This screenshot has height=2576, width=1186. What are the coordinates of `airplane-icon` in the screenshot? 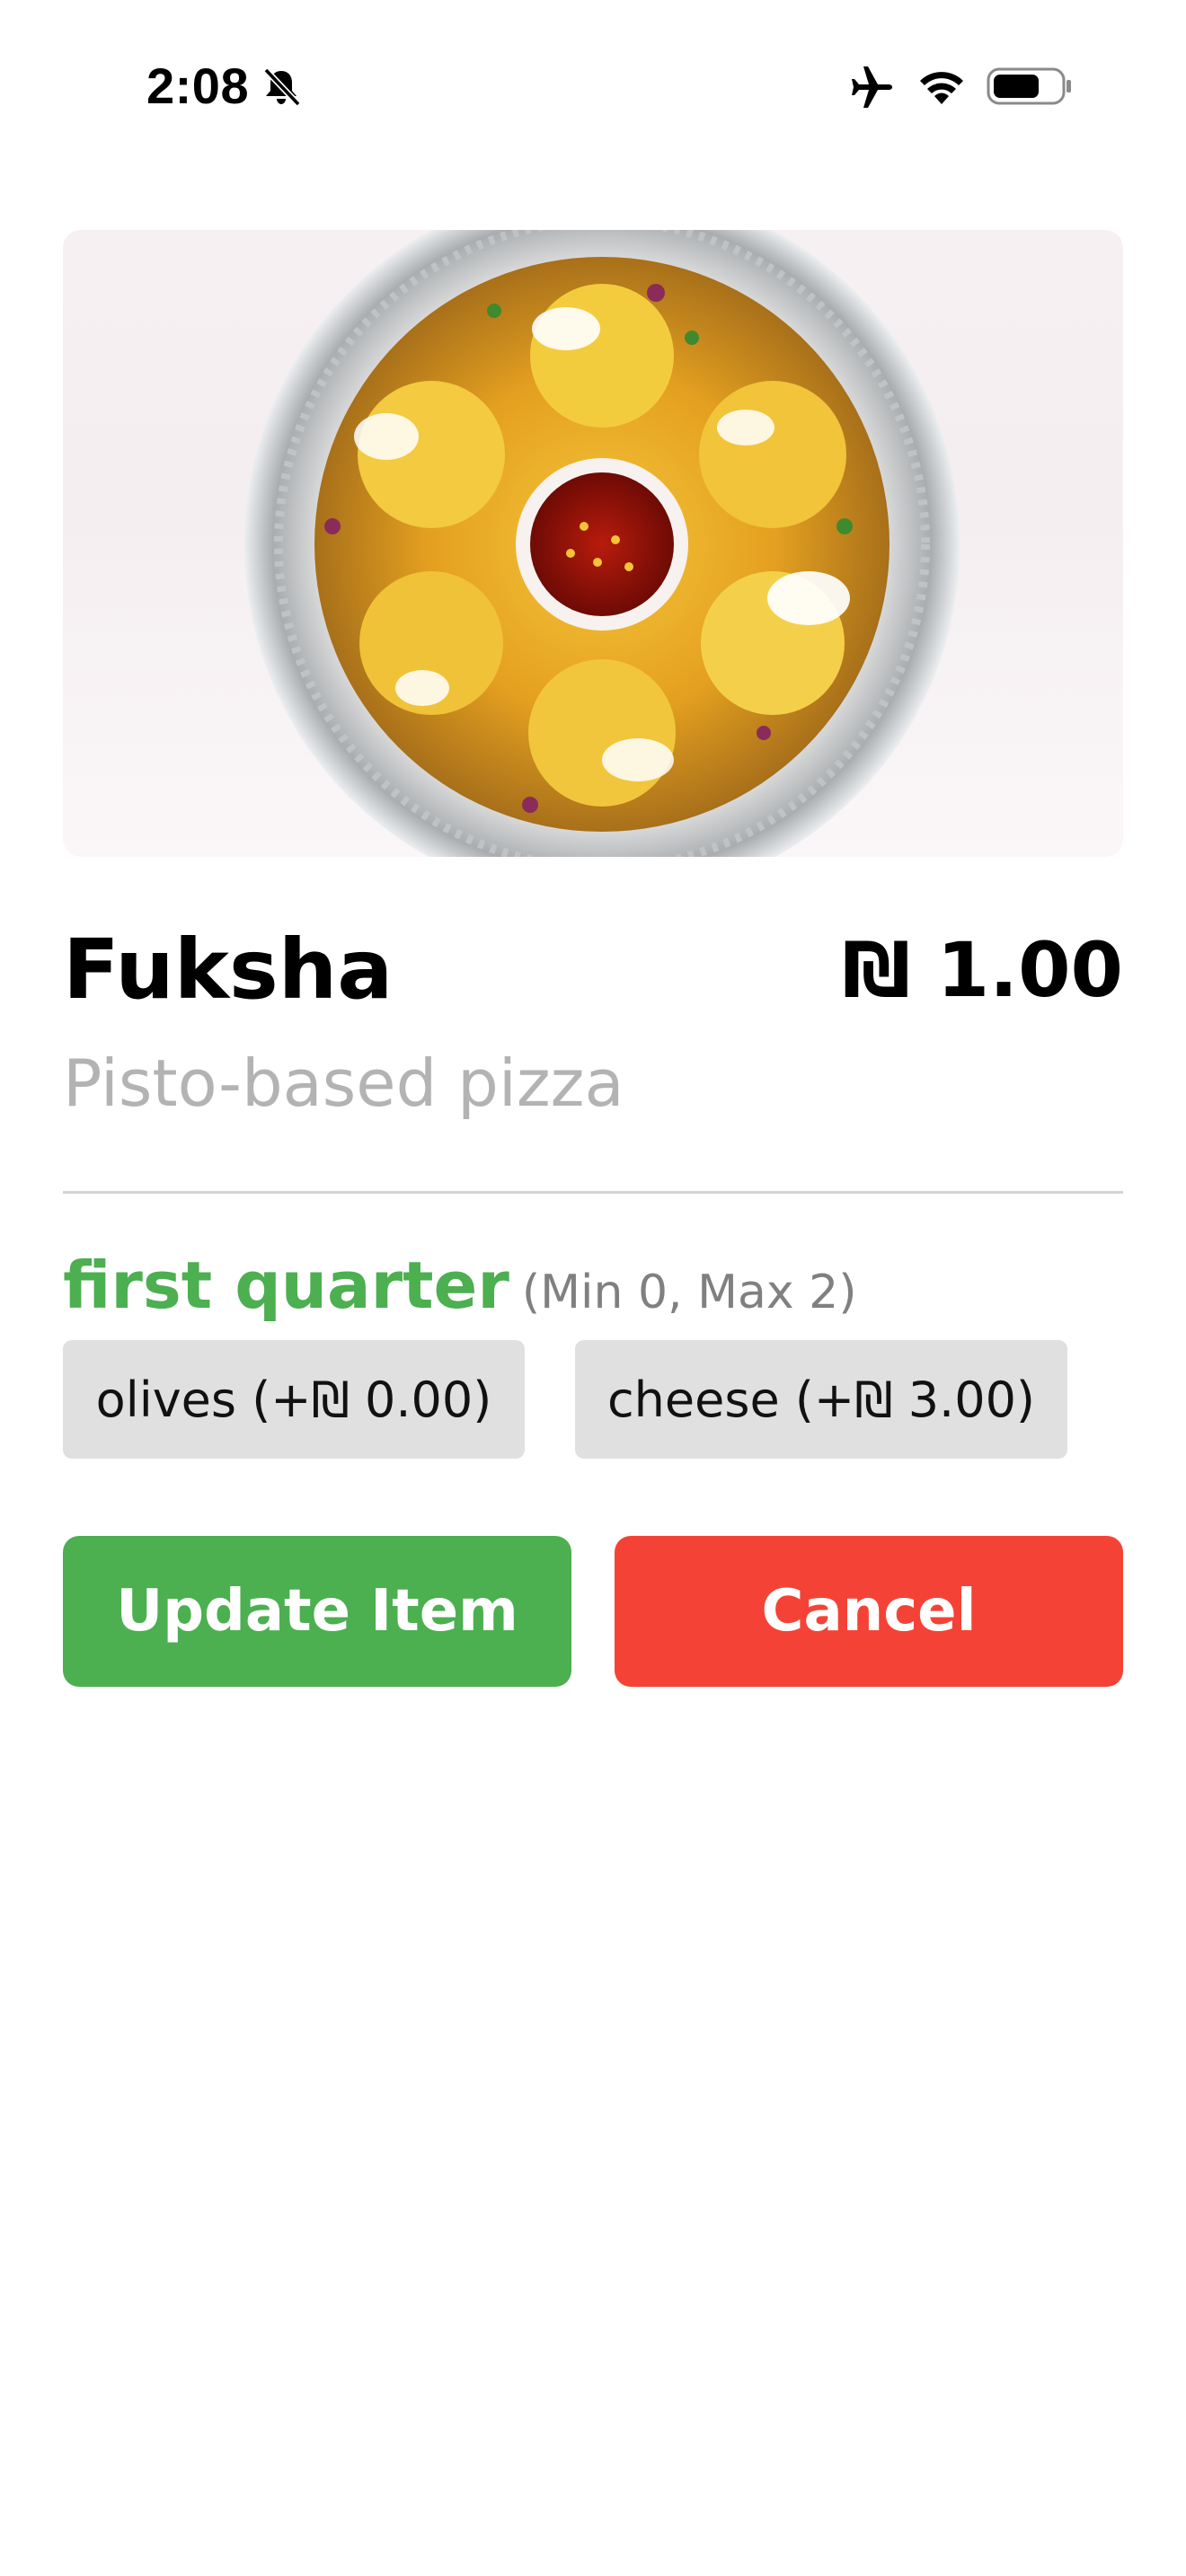 It's located at (872, 87).